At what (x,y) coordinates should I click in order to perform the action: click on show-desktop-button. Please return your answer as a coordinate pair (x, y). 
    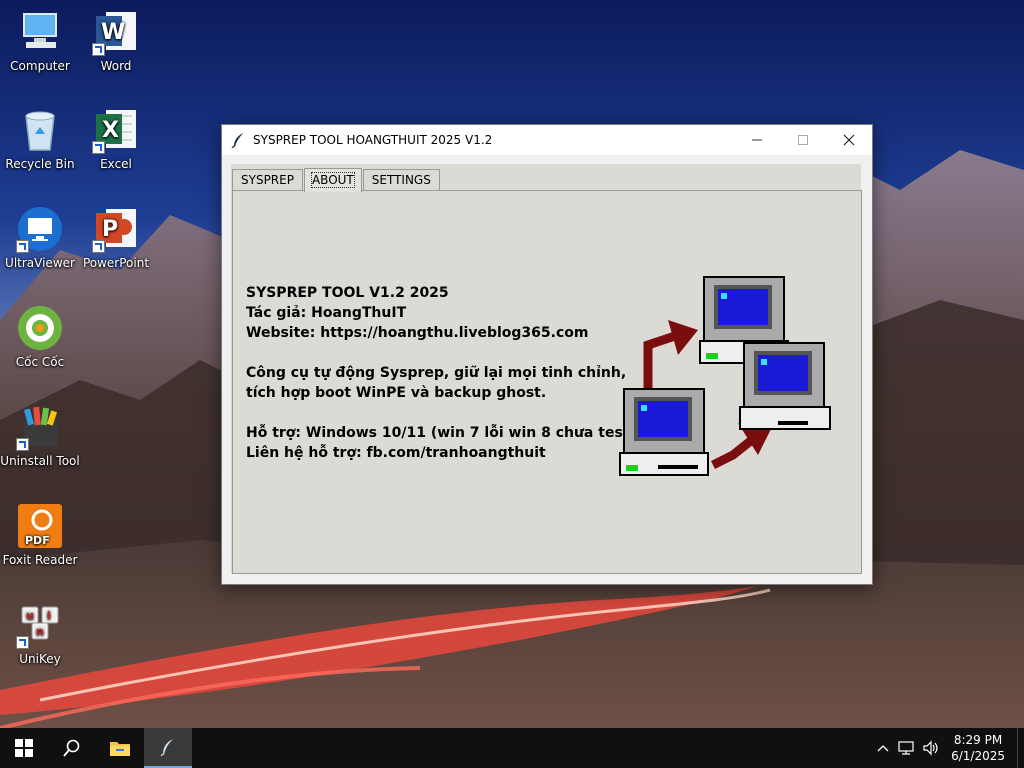
    Looking at the image, I should click on (1020, 748).